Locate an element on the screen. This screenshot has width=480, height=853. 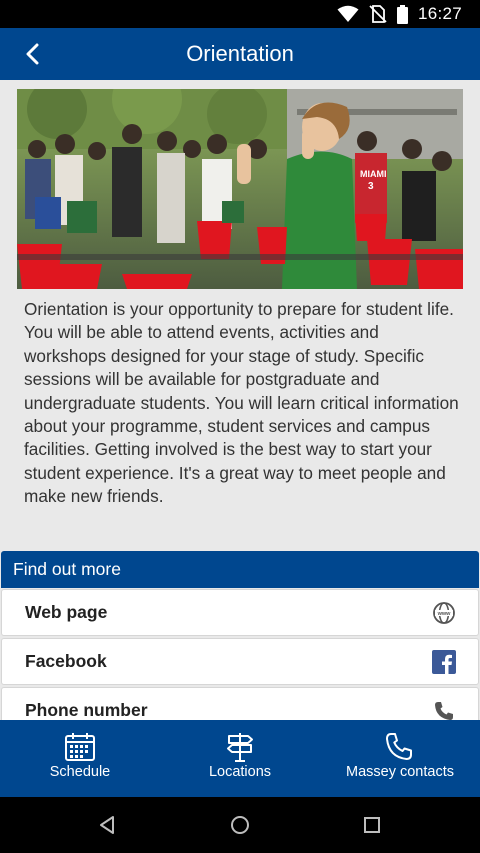
calendar-icon is located at coordinates (80, 747).